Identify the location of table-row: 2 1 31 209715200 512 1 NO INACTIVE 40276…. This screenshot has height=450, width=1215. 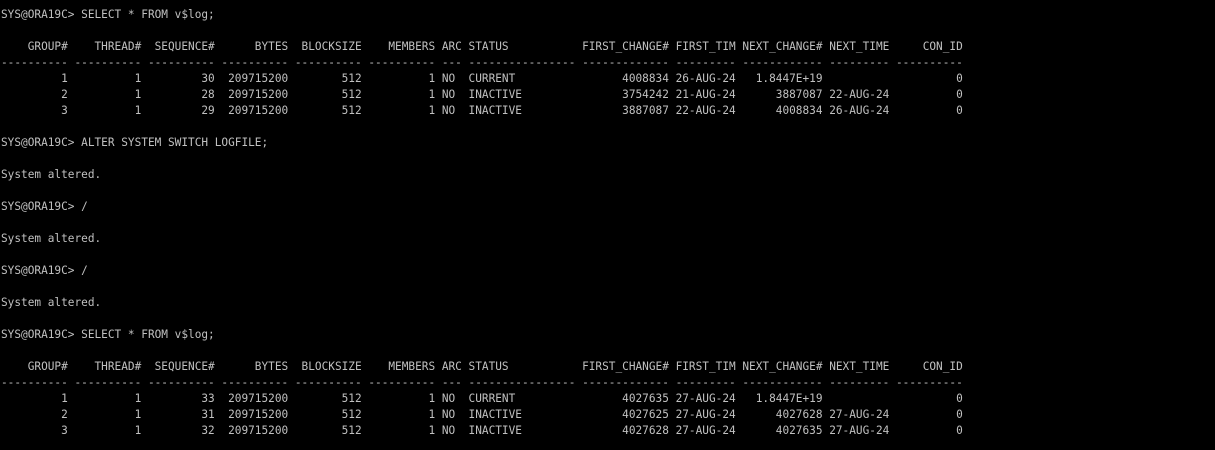
(482, 414).